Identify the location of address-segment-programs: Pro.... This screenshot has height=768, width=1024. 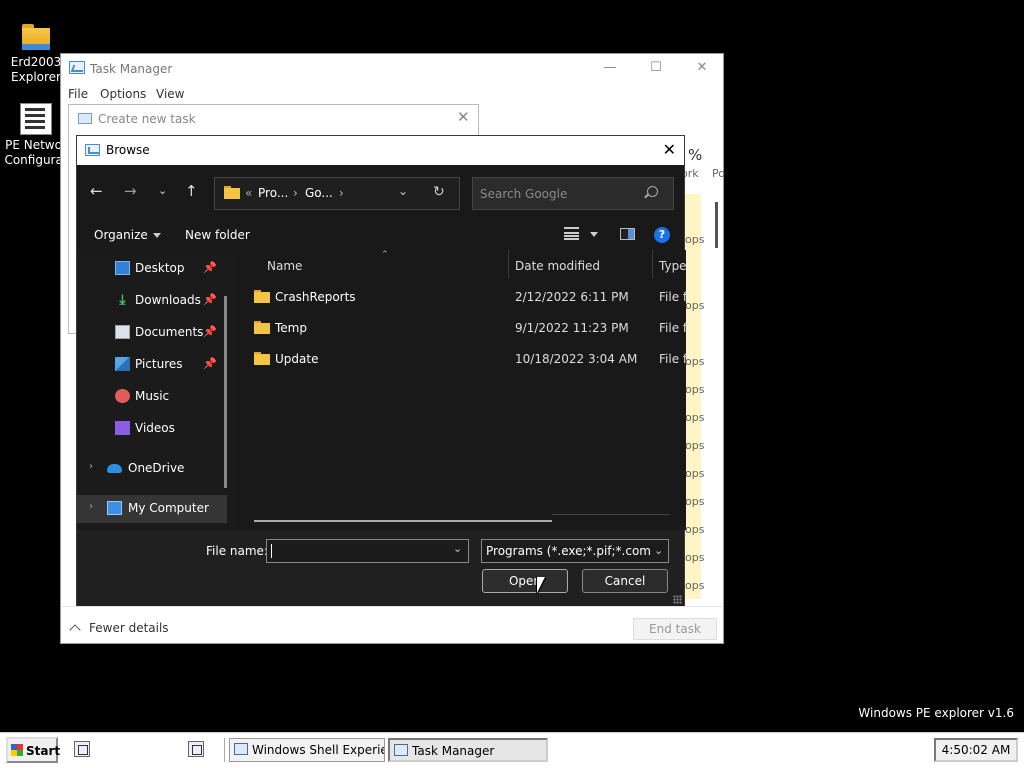
(273, 193).